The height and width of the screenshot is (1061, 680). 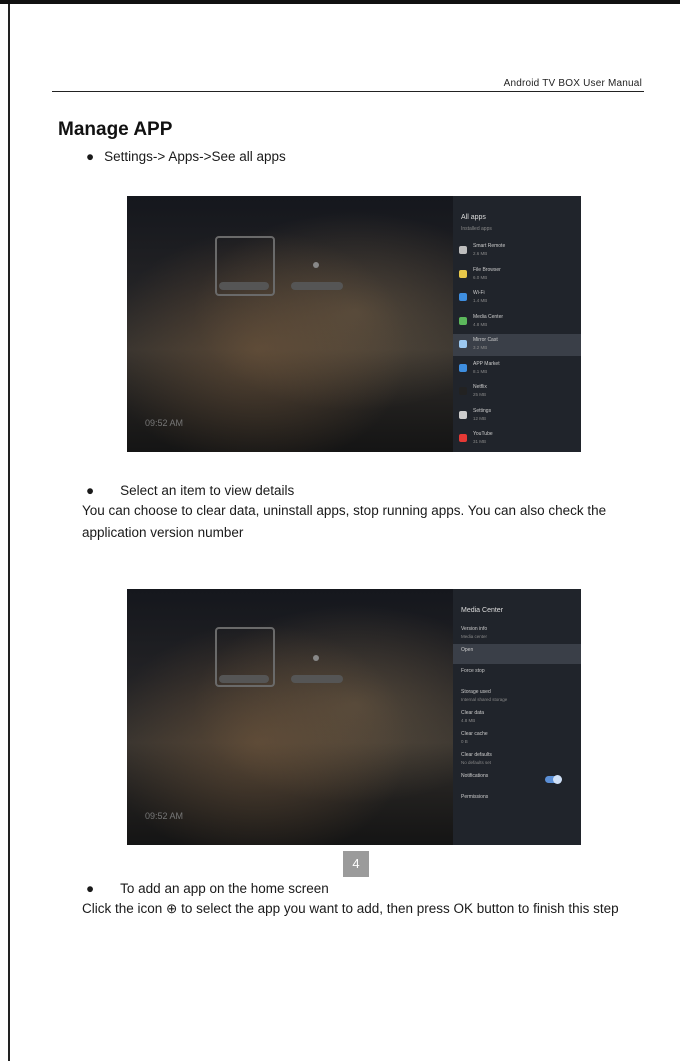 What do you see at coordinates (475, 776) in the screenshot?
I see `detail-name: Notifications` at bounding box center [475, 776].